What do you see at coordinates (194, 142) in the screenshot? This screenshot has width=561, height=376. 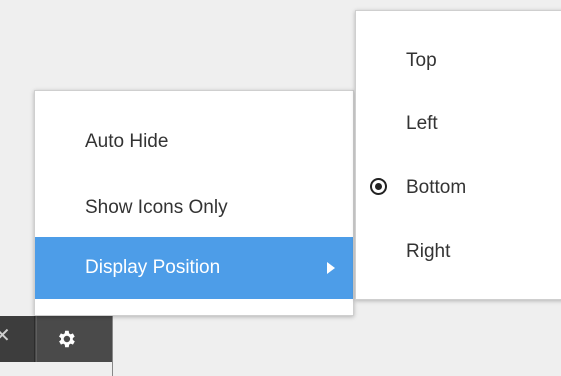 I see `menu-item-auto-hide: Auto Hide` at bounding box center [194, 142].